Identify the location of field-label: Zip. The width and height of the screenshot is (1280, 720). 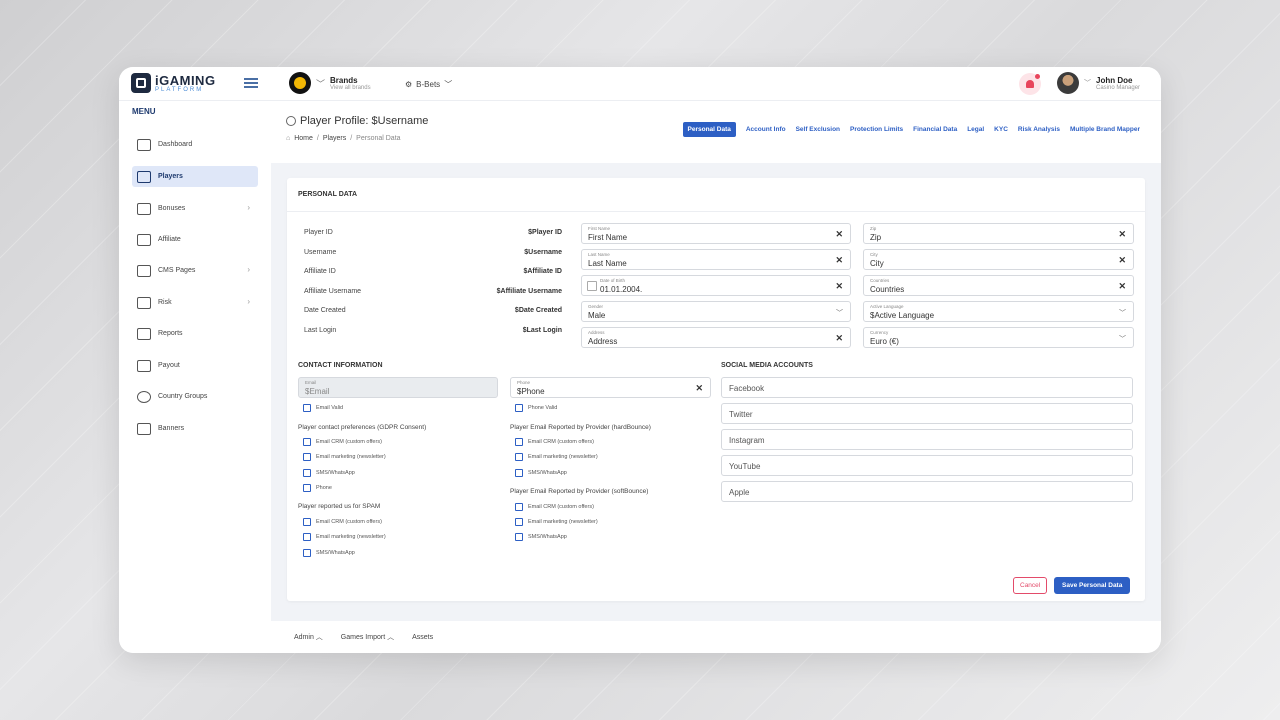
(873, 228).